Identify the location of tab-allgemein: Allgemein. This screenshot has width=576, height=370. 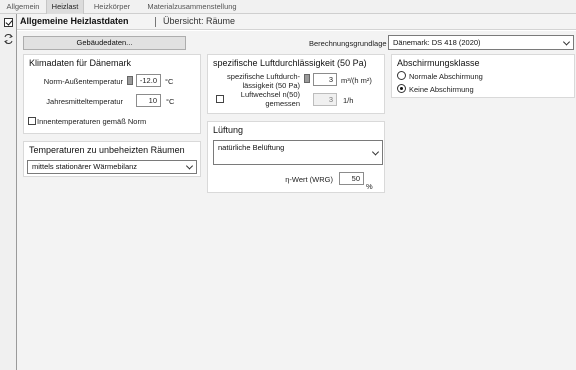
(23, 7).